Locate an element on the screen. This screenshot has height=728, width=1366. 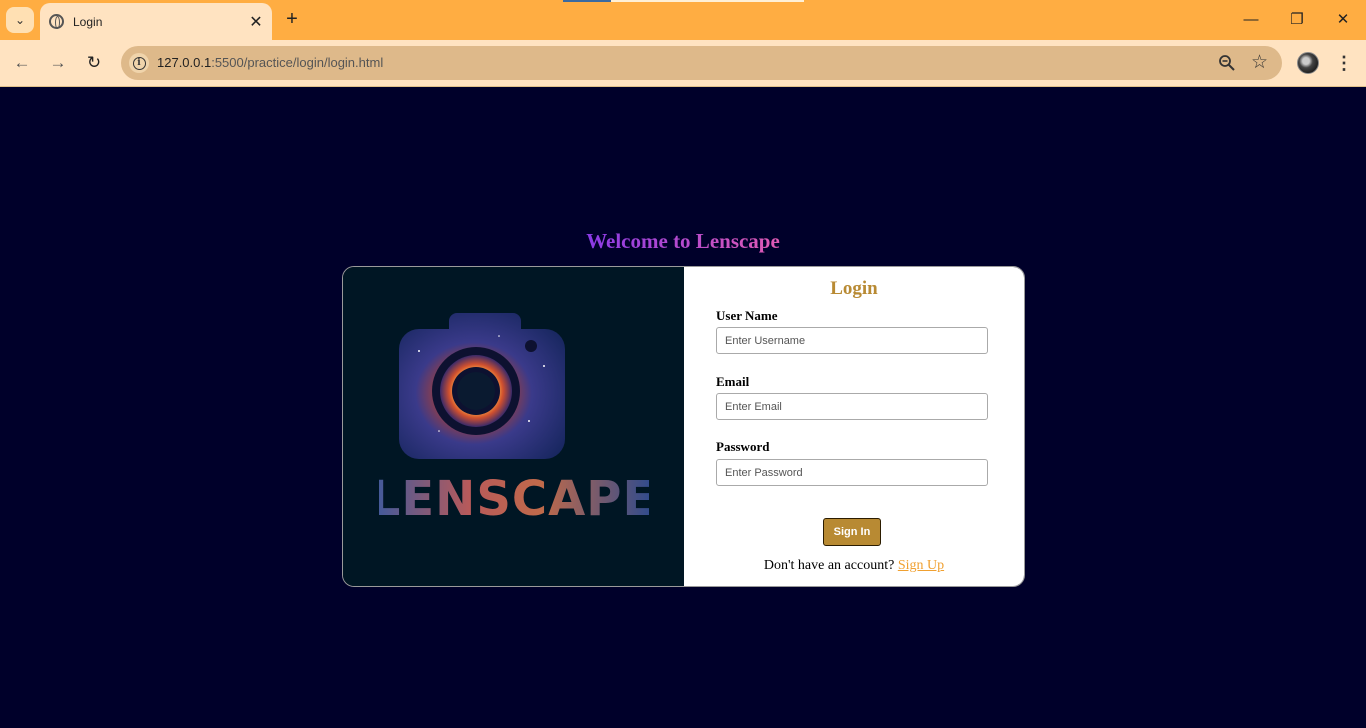
site-info-button: i is located at coordinates (139, 63).